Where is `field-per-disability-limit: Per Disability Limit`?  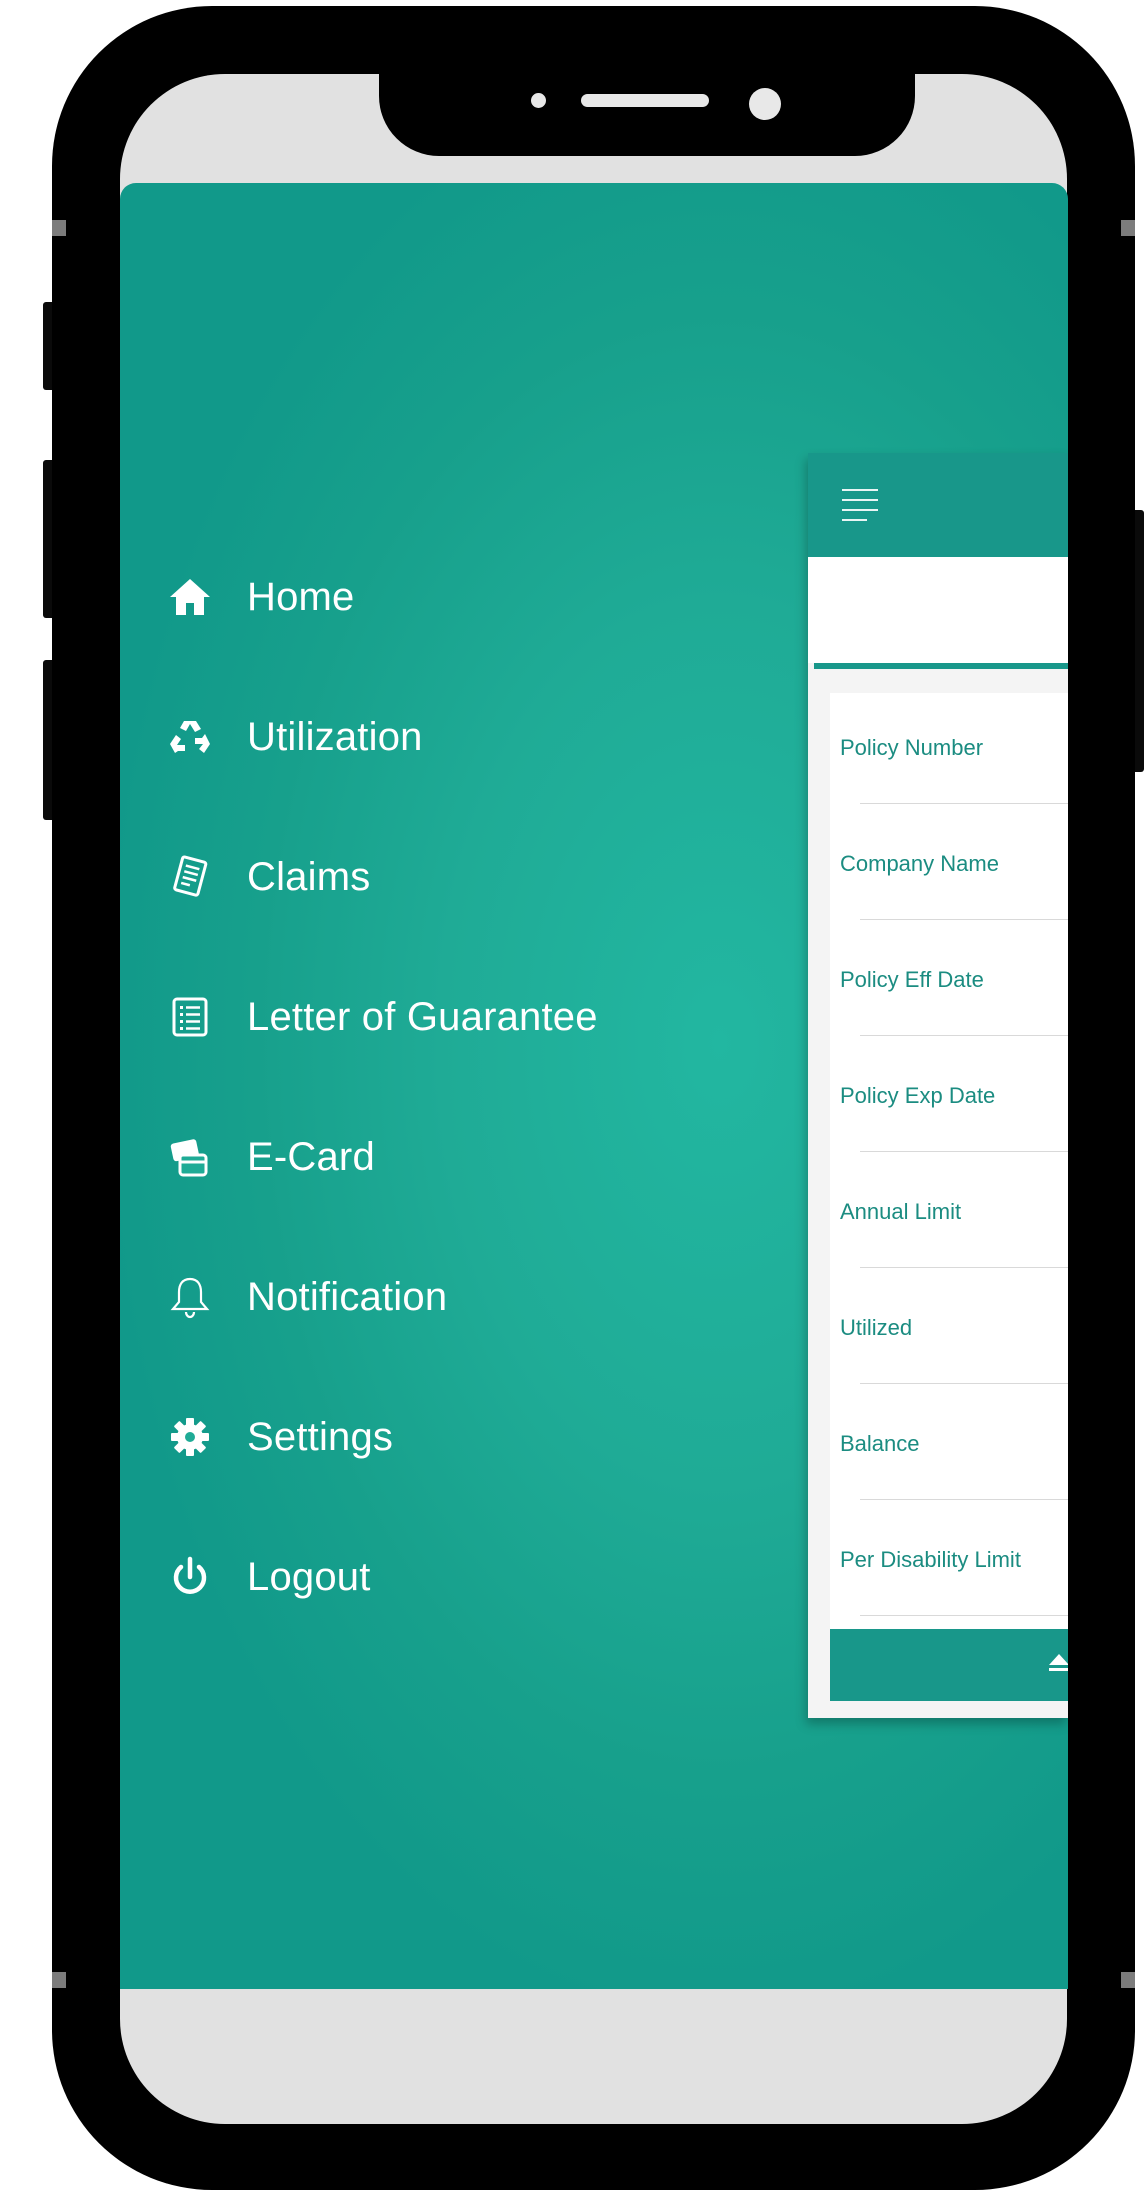
field-per-disability-limit: Per Disability Limit is located at coordinates (949, 1563).